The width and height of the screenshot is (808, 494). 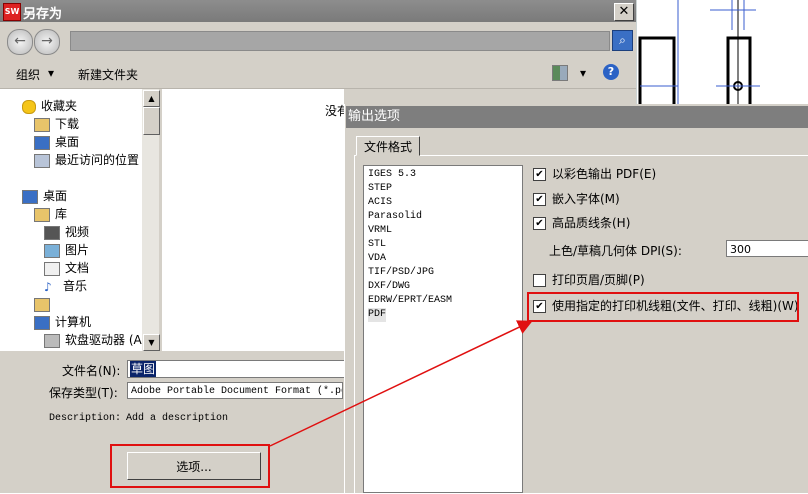 I want to click on picture-icon, so click(x=52, y=250).